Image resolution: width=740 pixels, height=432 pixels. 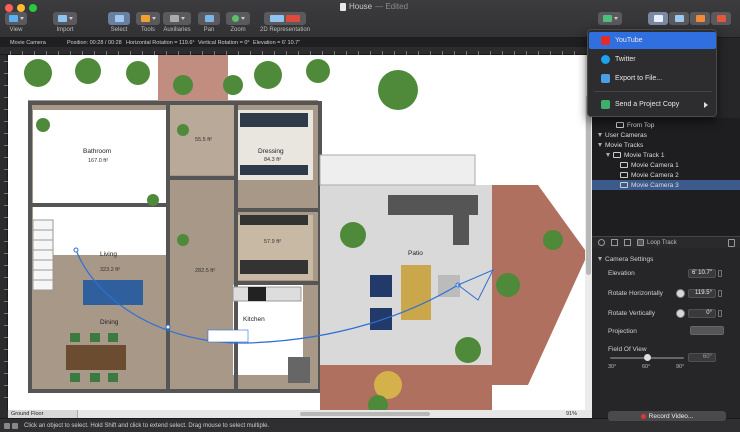 I want to click on vertical-scroll-thumb, so click(x=588, y=185).